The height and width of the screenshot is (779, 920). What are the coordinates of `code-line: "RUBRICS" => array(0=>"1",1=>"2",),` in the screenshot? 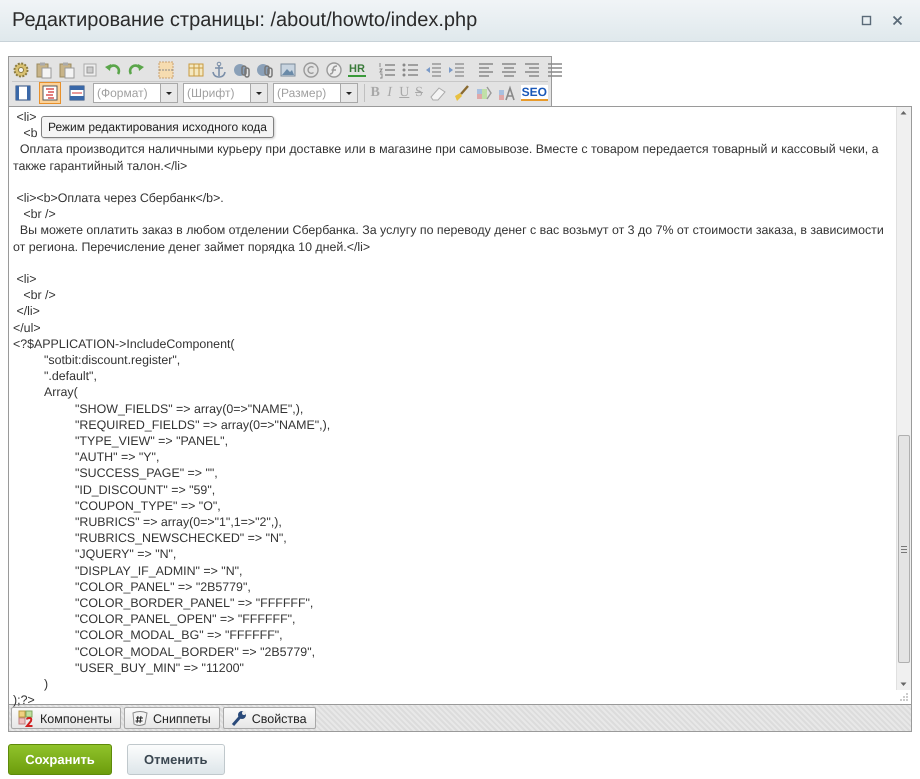 It's located at (178, 522).